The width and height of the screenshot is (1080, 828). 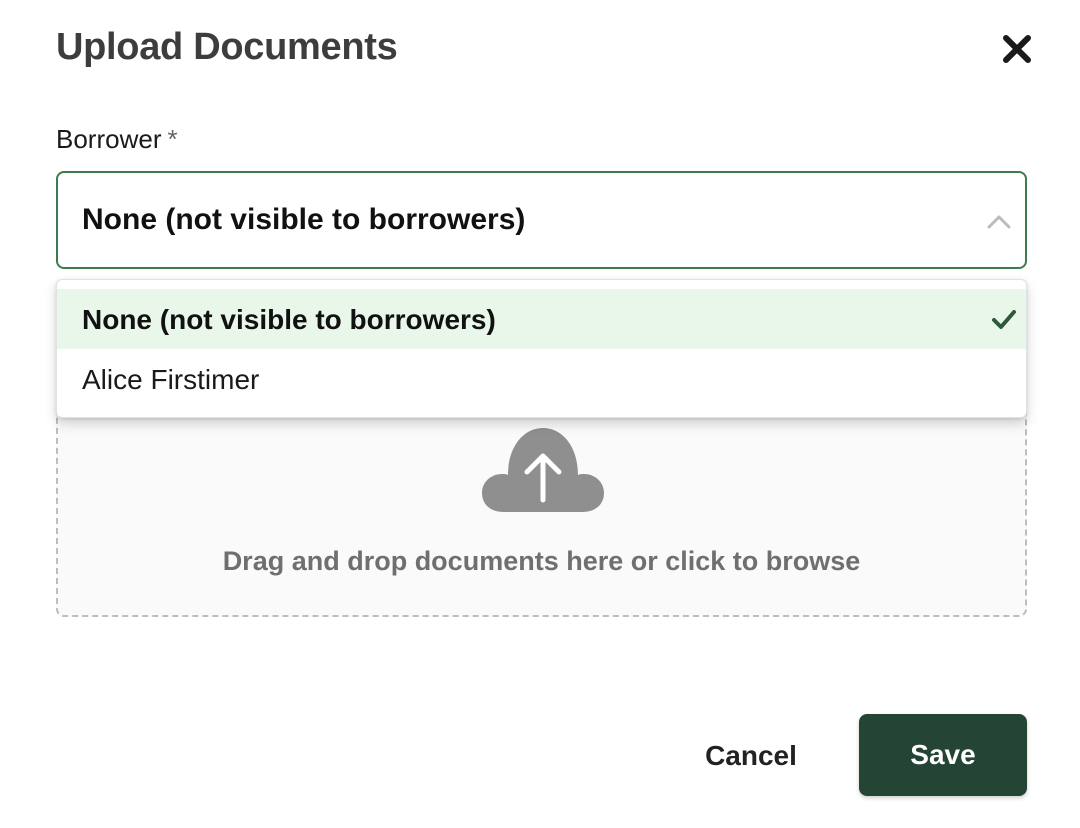 What do you see at coordinates (304, 219) in the screenshot?
I see `borrower-select-value: None (not visible to borrowers)` at bounding box center [304, 219].